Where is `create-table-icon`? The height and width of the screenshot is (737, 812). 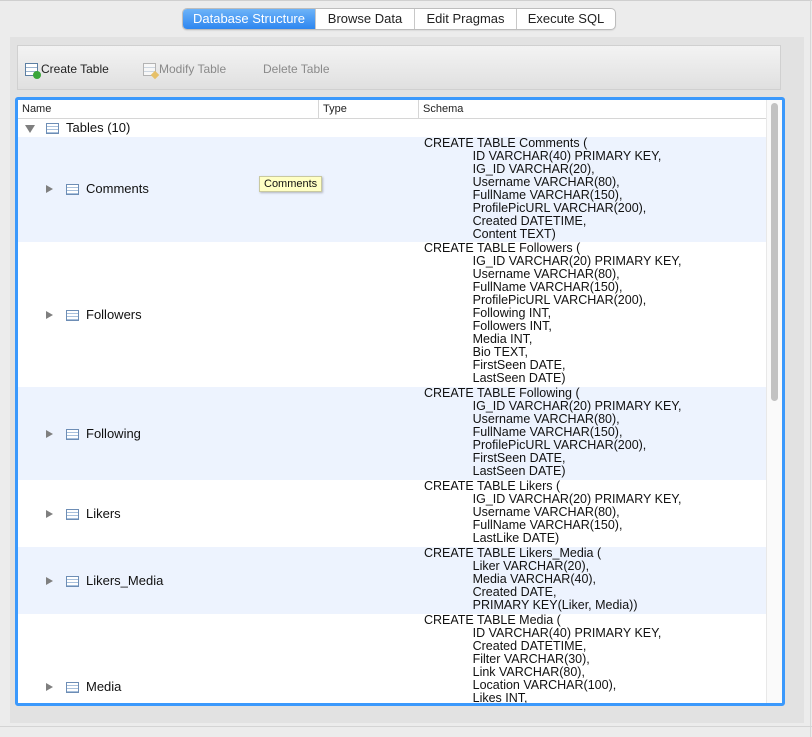
create-table-icon is located at coordinates (33, 70).